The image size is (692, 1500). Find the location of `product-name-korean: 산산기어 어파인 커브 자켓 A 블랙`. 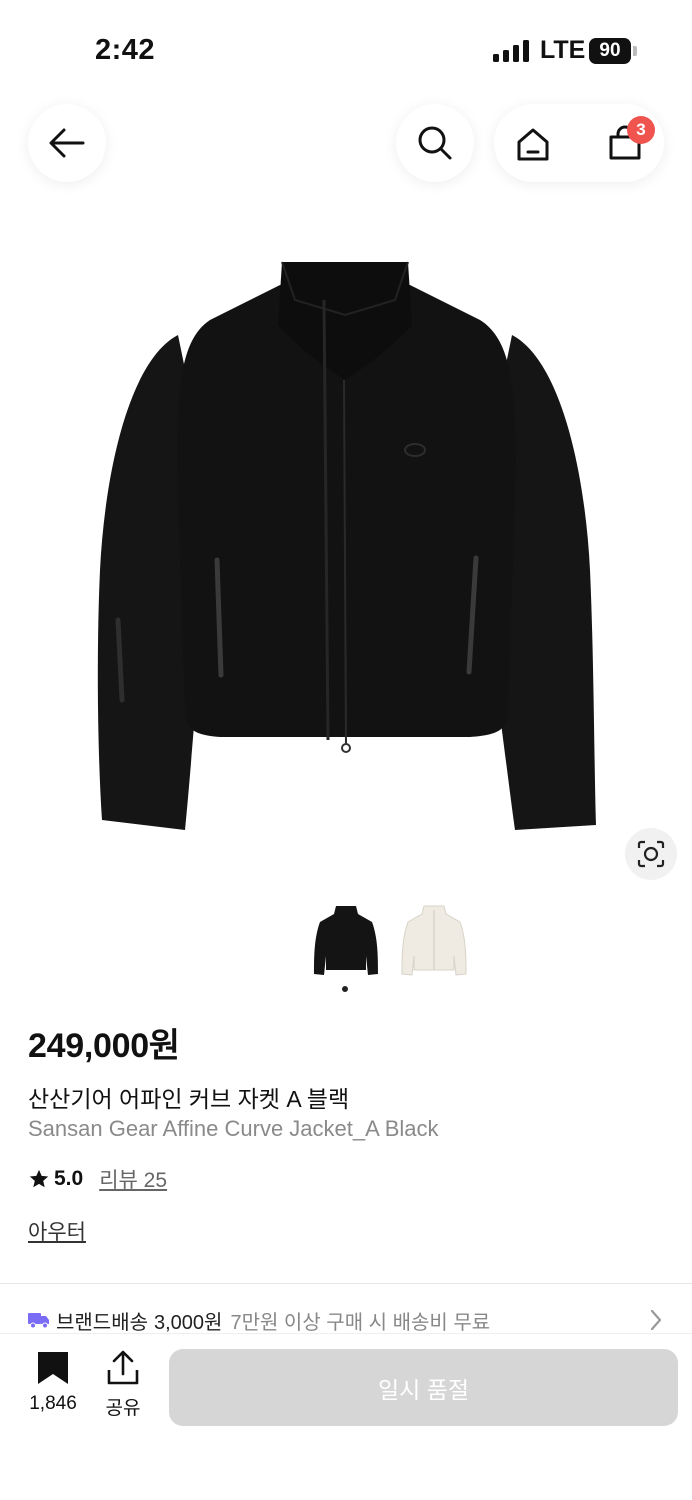

product-name-korean: 산산기어 어파인 커브 자켓 A 블랙 is located at coordinates (189, 1099).